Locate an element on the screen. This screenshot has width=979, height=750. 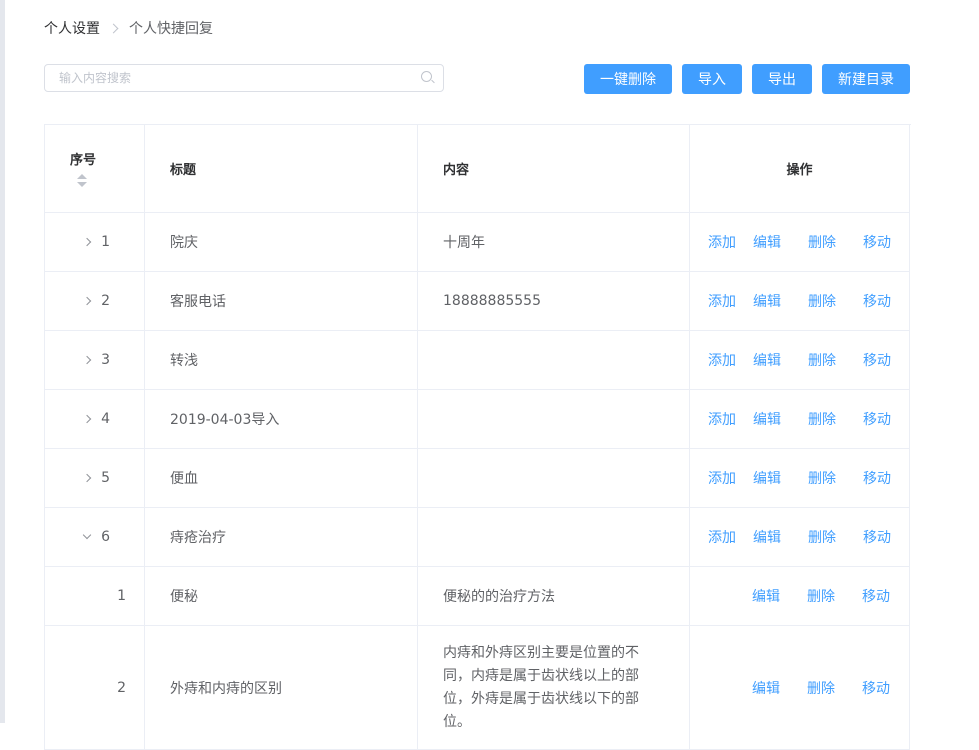
table-row: 2 客服电话 18888885555 添加 编辑 删除 移动 is located at coordinates (478, 301).